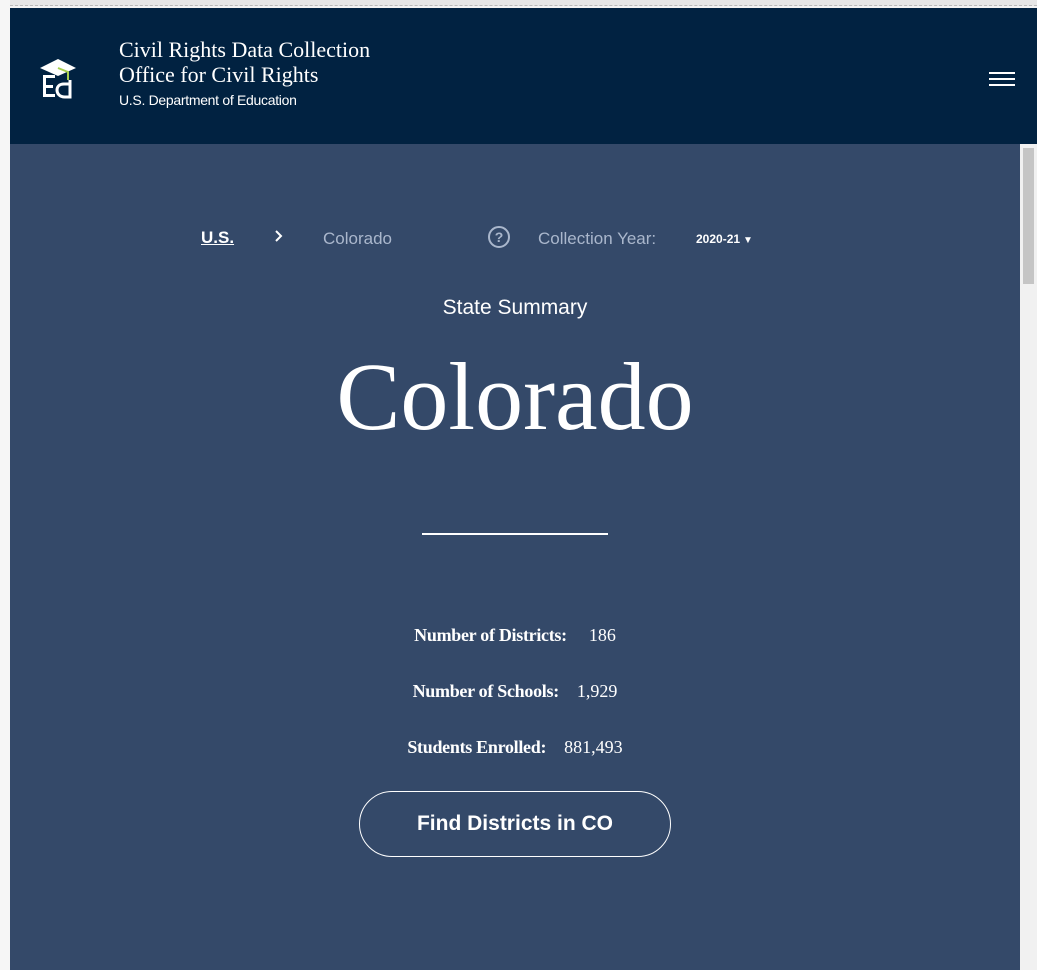 The height and width of the screenshot is (970, 1037). Describe the element at coordinates (597, 238) in the screenshot. I see `collection-year-label: Collection Year:` at that location.